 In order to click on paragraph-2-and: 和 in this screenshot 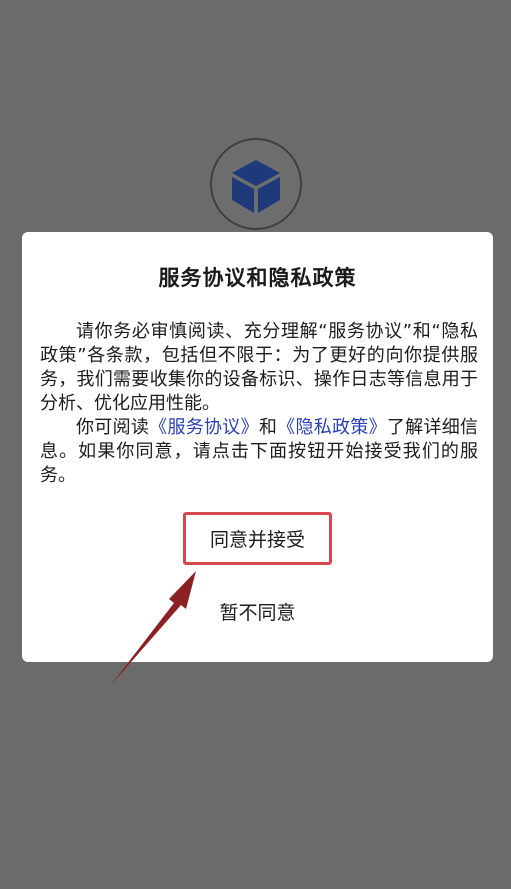, I will do `click(268, 427)`.